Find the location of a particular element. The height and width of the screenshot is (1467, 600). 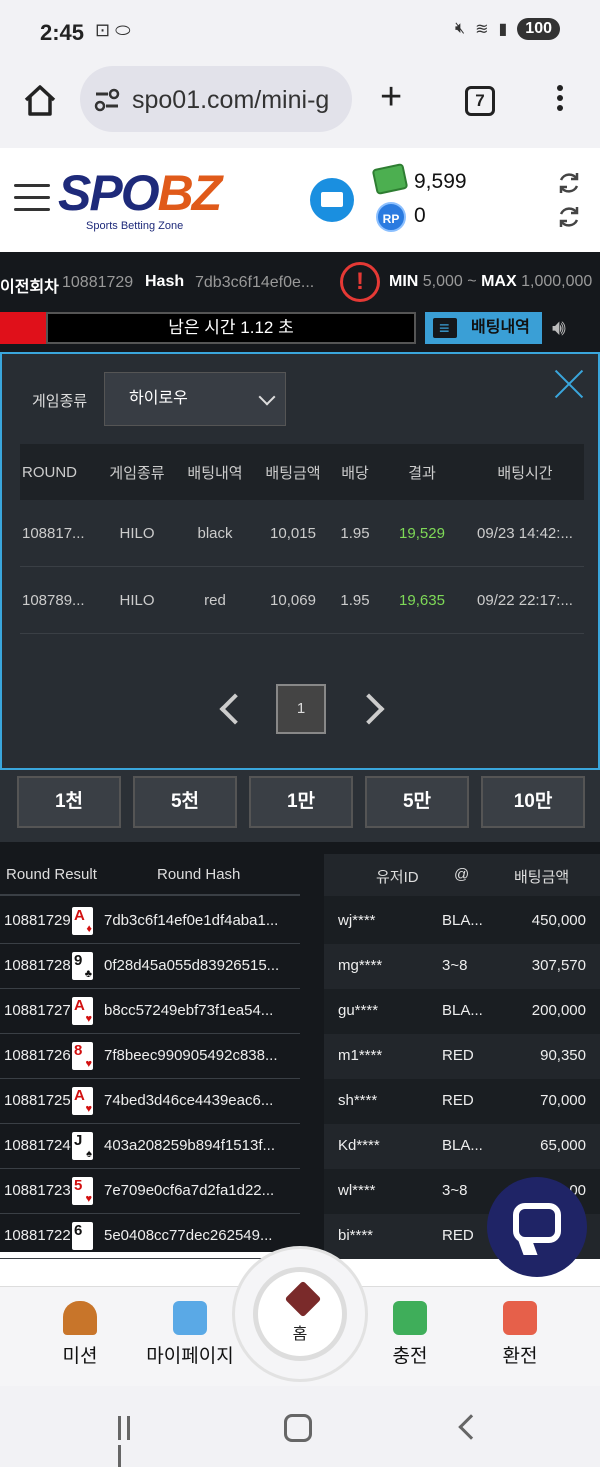

user-bets-header: 유저ID @ 배팅금액 is located at coordinates (462, 875).